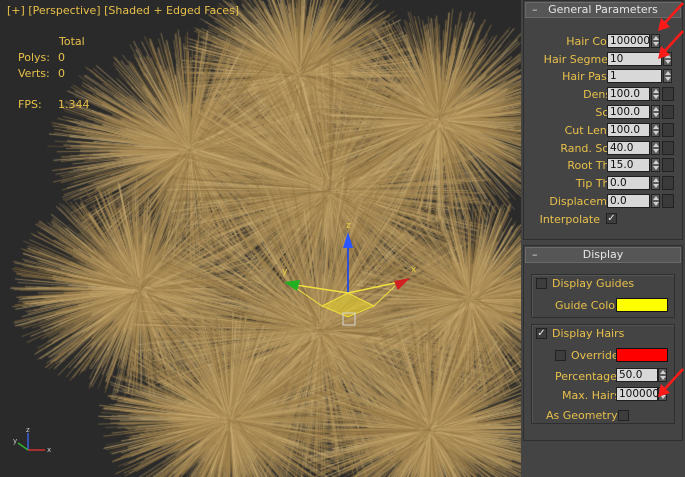 The image size is (685, 477). I want to click on polys-value: 0, so click(61, 57).